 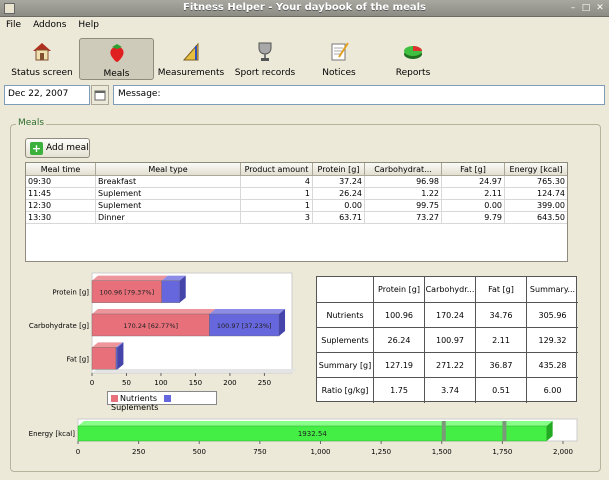 What do you see at coordinates (61, 169) in the screenshot?
I see `column-header: Meal time` at bounding box center [61, 169].